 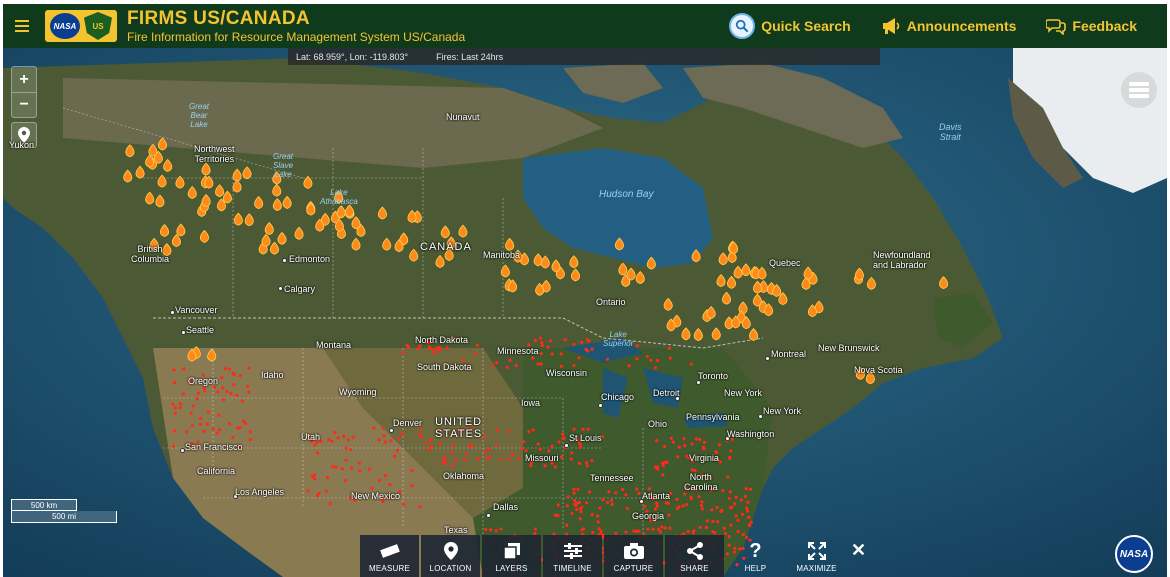 I want to click on label-hudson-bay: Hudson Bay, so click(x=626, y=194).